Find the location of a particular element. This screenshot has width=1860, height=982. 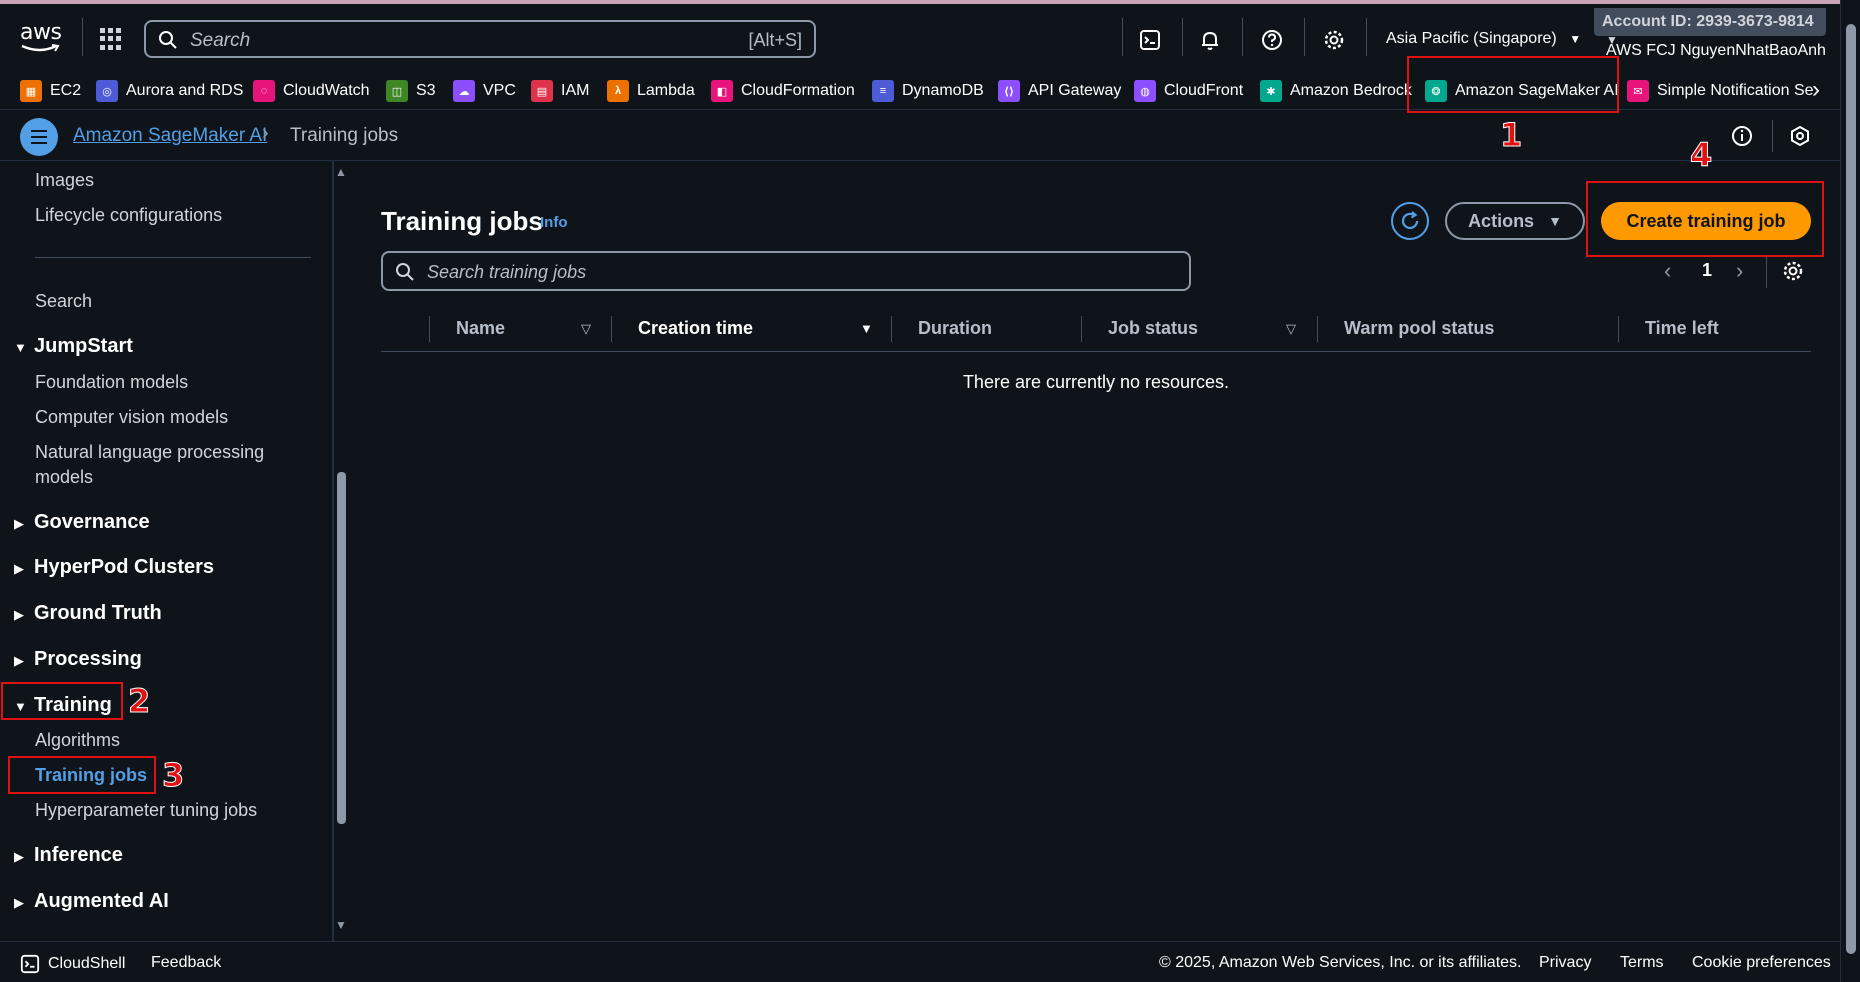

rds-icon: ◎ is located at coordinates (107, 91).